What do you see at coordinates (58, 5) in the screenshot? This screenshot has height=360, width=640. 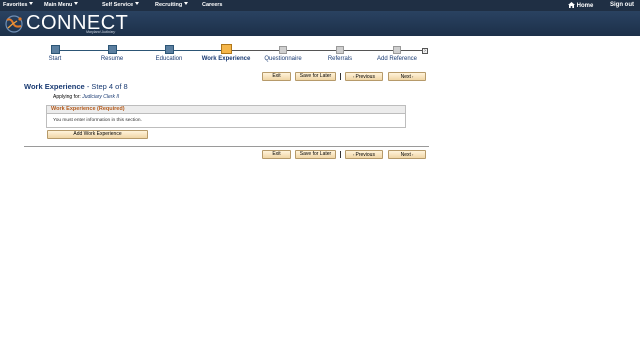 I see `main-menu-label: Main Menu` at bounding box center [58, 5].